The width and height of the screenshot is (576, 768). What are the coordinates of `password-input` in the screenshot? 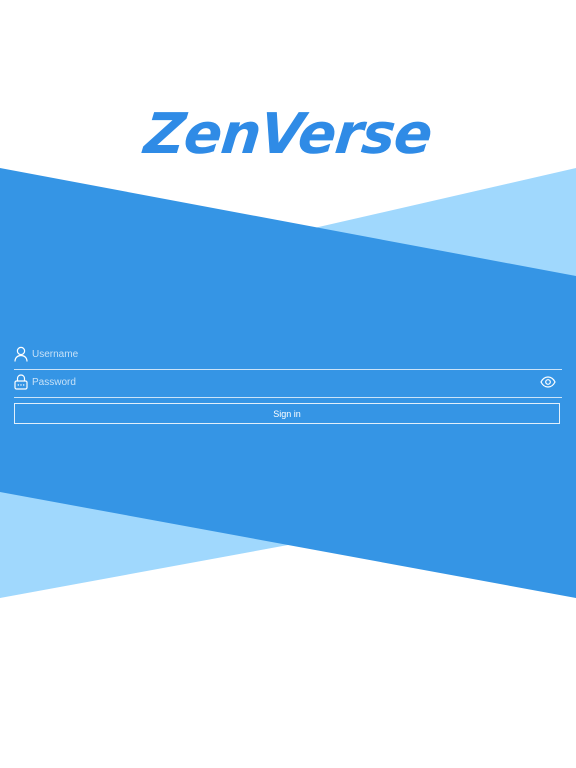 It's located at (282, 382).